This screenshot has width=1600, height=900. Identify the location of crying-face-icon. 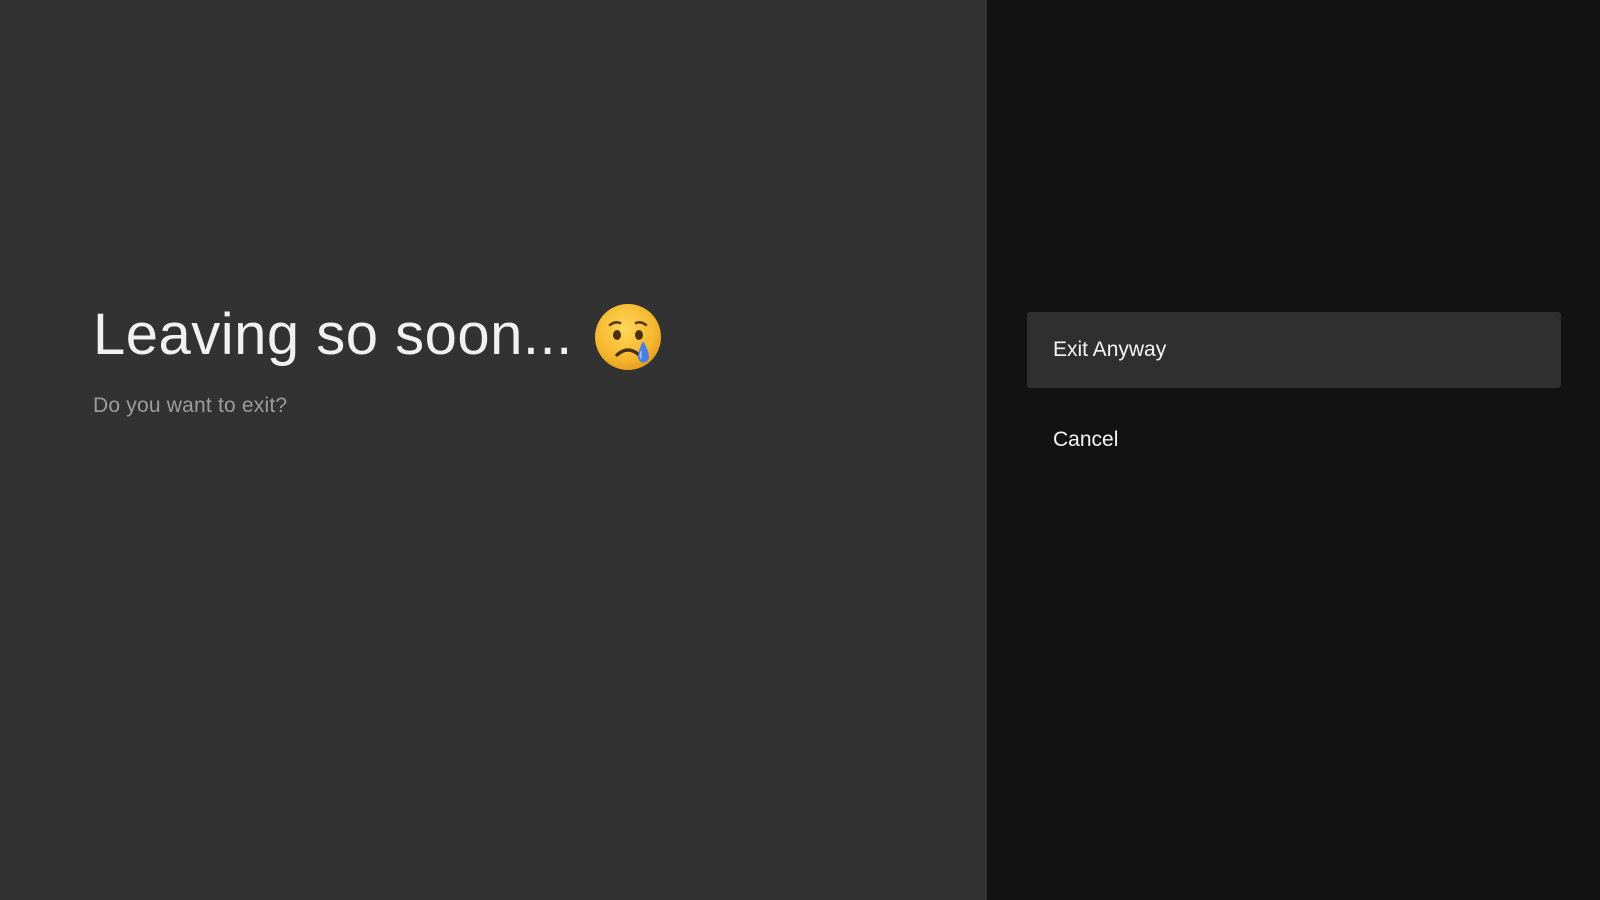
(628, 337).